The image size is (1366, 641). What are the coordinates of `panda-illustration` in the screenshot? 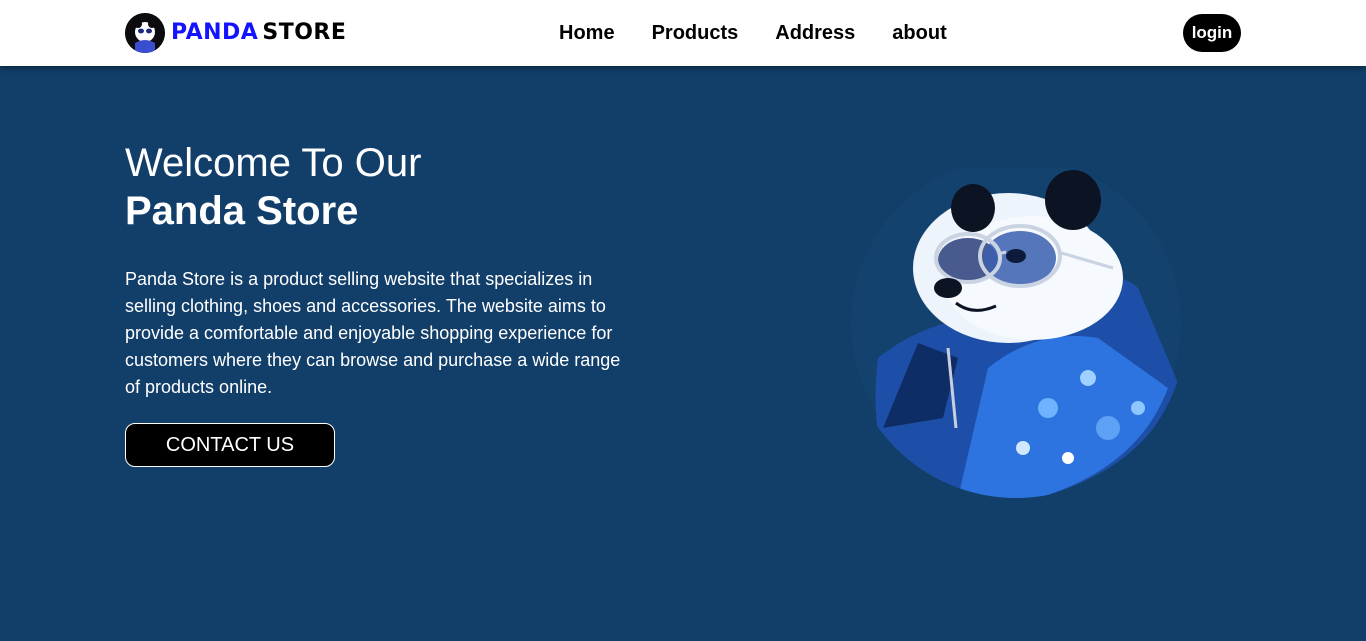 It's located at (1016, 328).